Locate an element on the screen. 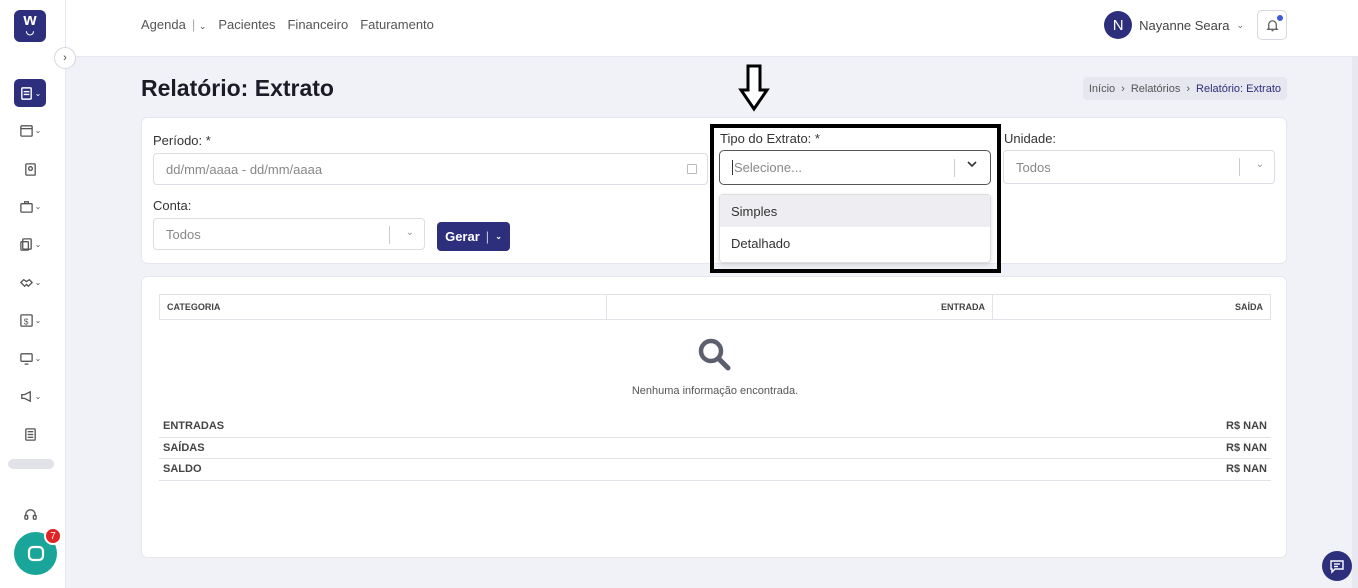  reports-menu-icon: ⌄ is located at coordinates (30, 93).